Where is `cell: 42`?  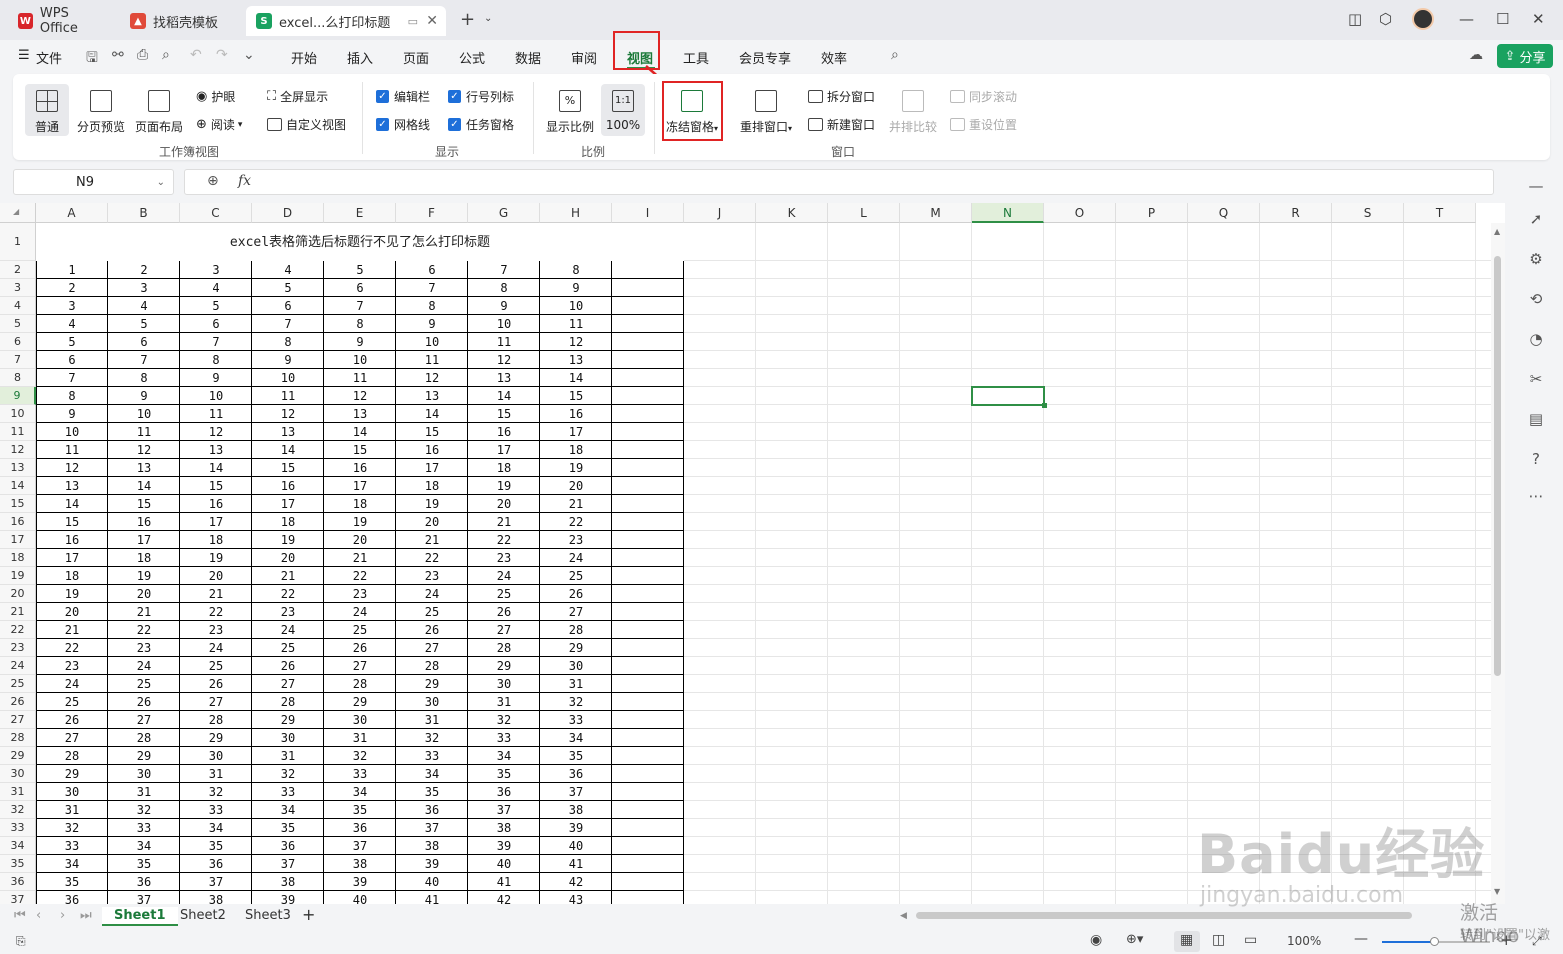 cell: 42 is located at coordinates (504, 897).